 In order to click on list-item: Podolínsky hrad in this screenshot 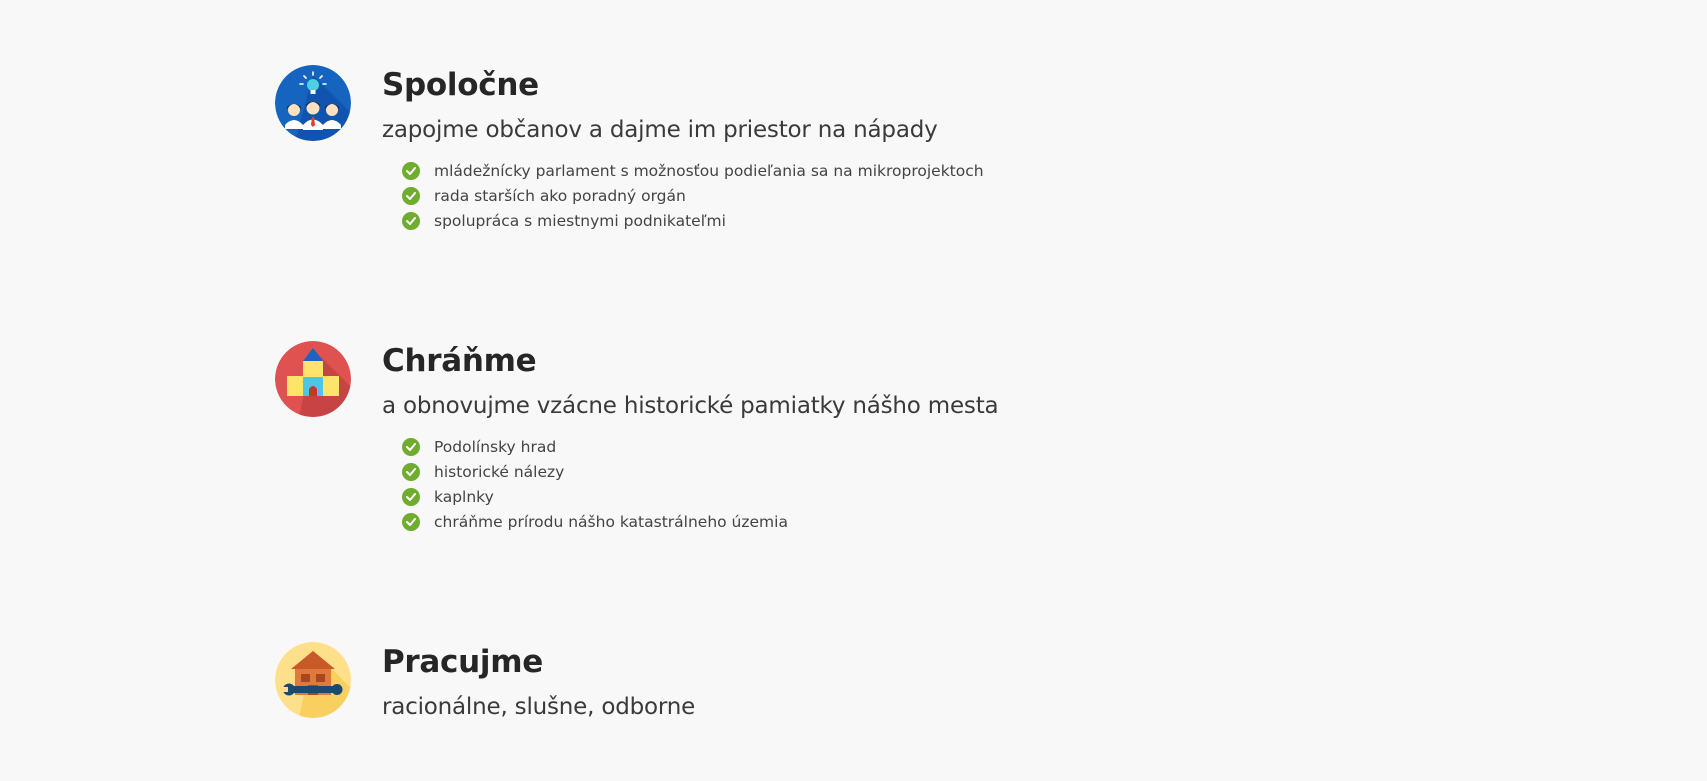, I will do `click(832, 446)`.